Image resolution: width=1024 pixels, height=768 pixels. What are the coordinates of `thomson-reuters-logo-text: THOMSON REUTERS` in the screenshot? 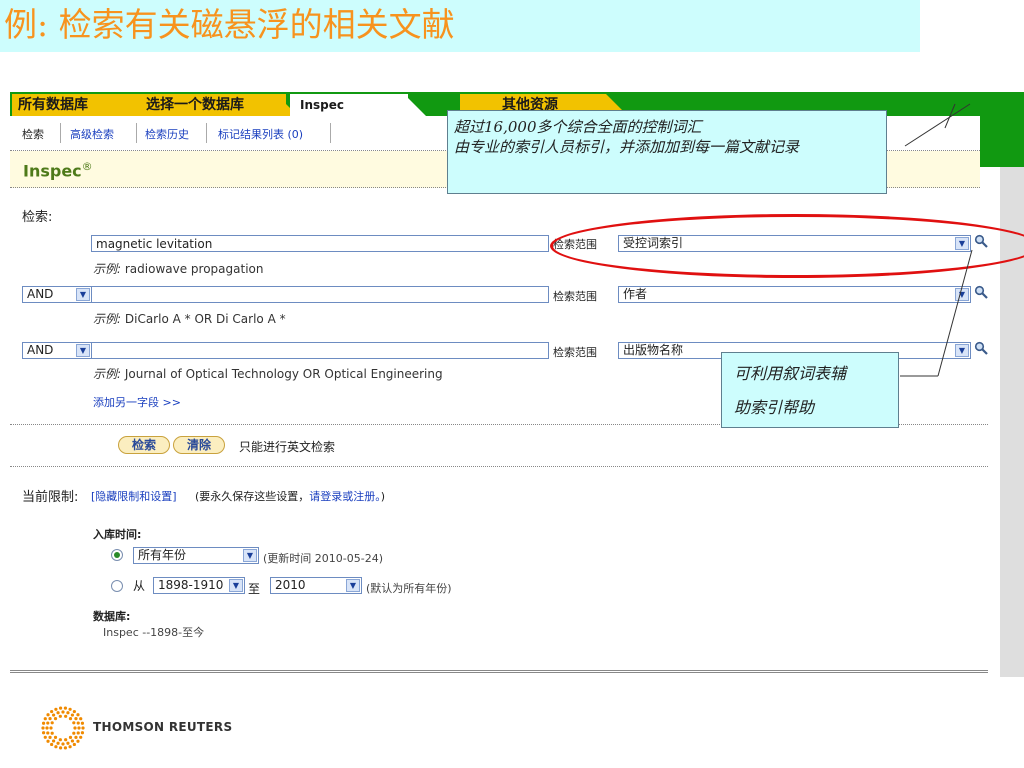 It's located at (163, 727).